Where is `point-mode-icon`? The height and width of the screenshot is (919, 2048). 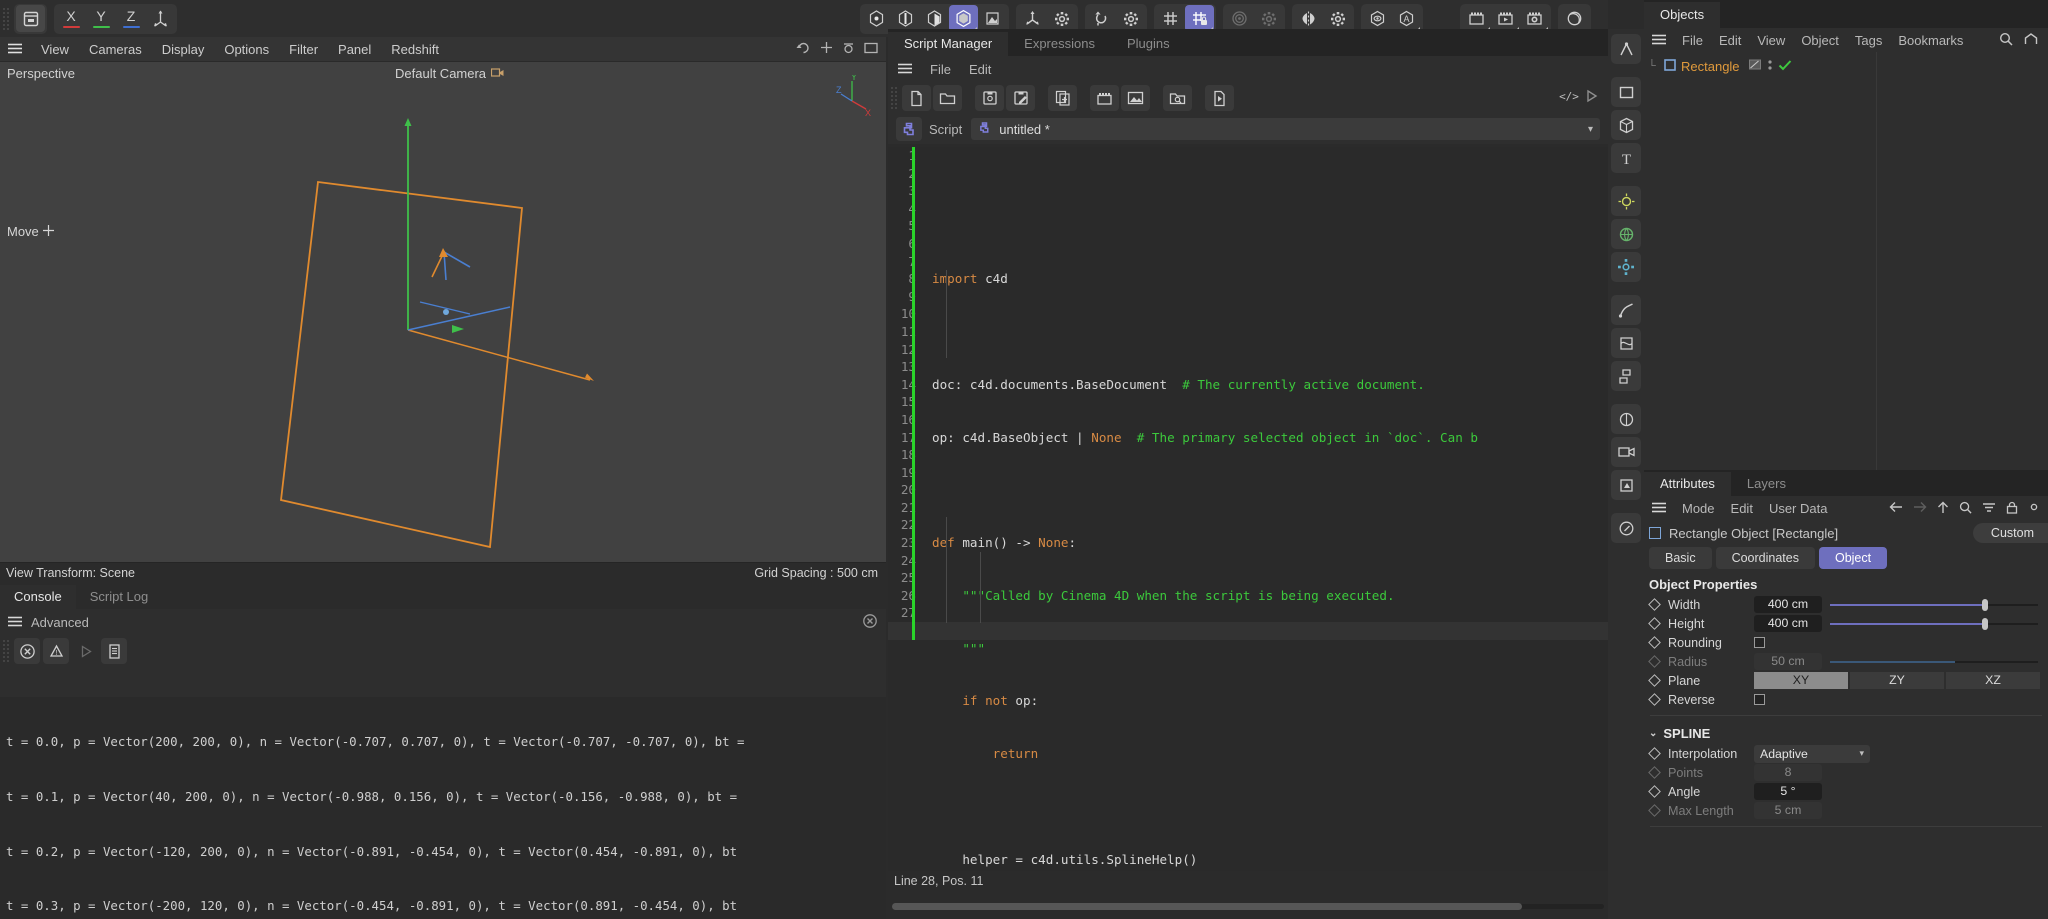 point-mode-icon is located at coordinates (876, 18).